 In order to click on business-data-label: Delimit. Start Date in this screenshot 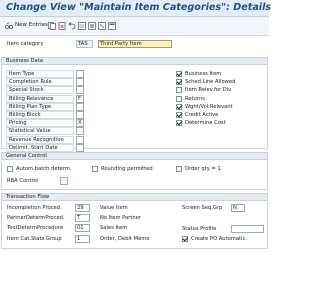, I will do `click(40, 147)`.